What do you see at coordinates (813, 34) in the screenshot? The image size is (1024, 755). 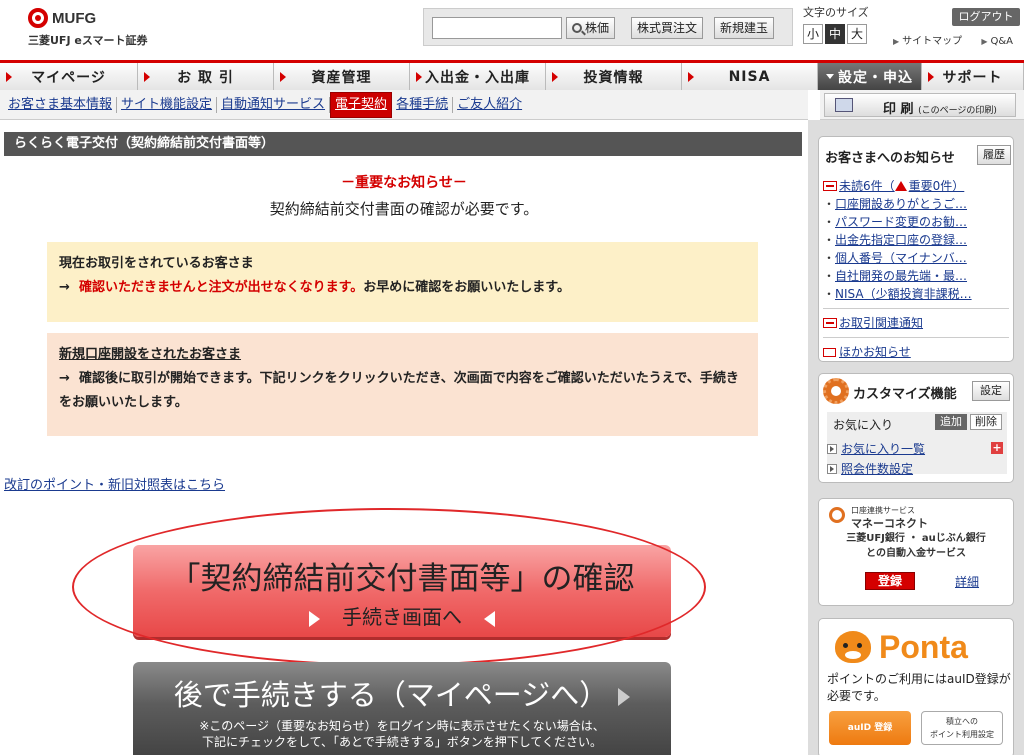 I see `font-size-small-button: 小` at bounding box center [813, 34].